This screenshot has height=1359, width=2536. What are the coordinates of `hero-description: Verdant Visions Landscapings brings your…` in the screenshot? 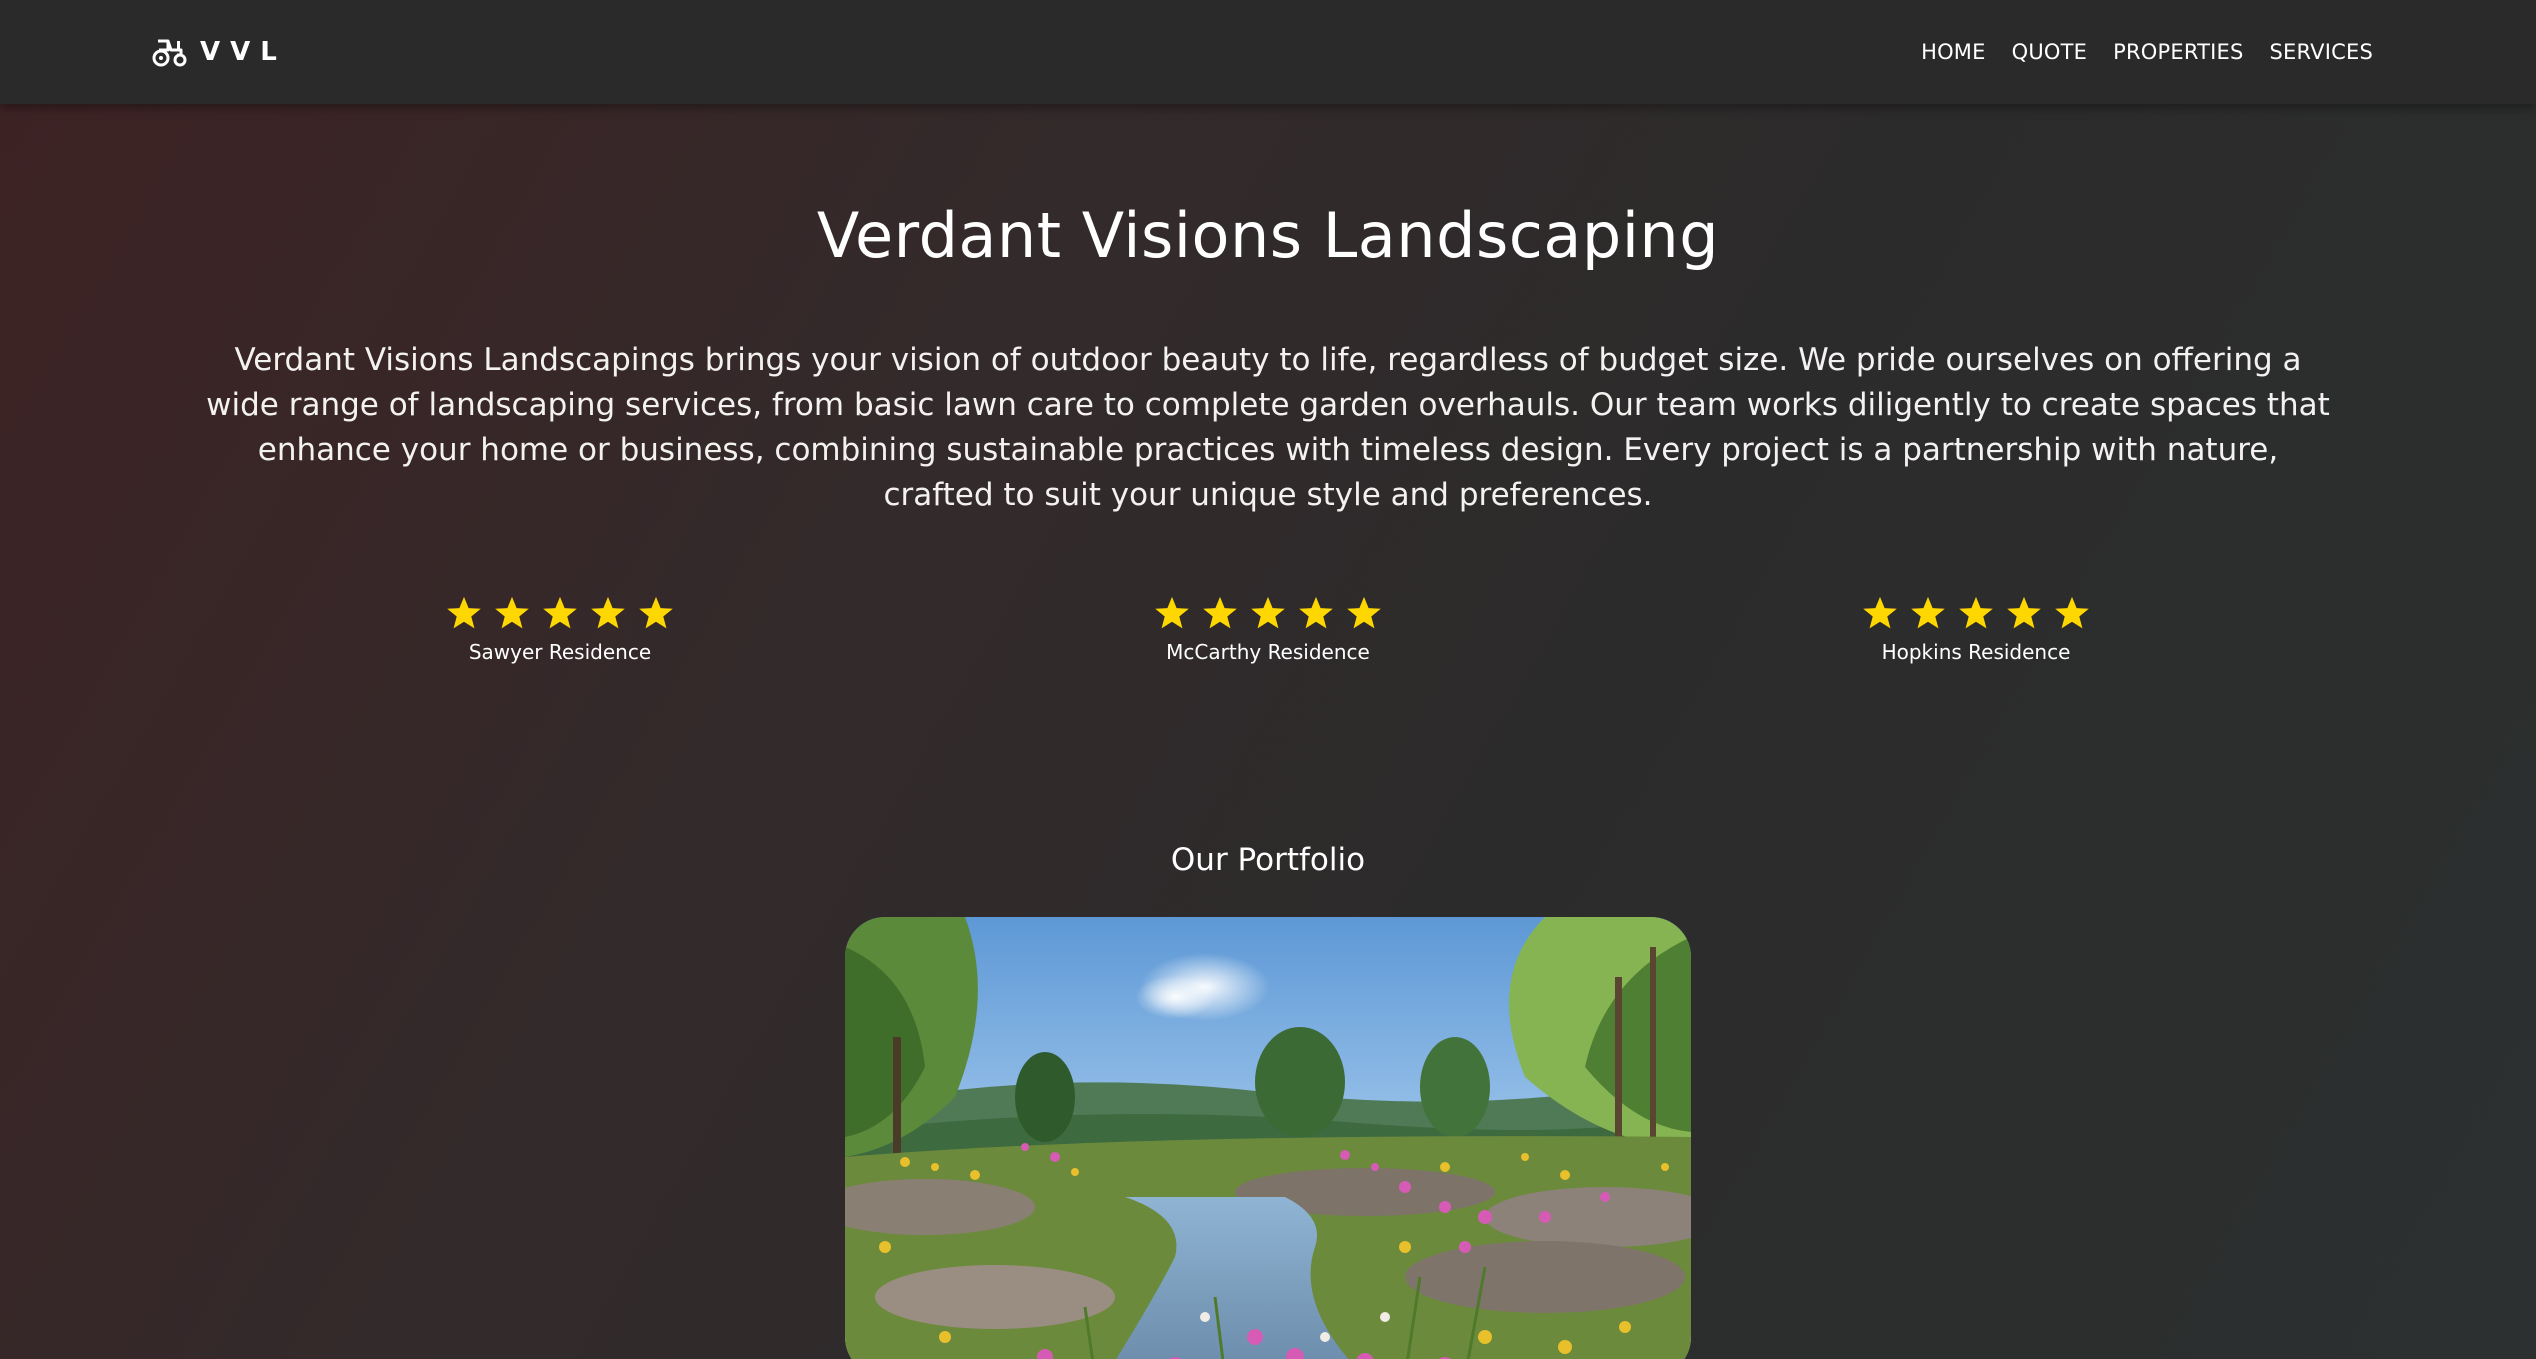 It's located at (1268, 427).